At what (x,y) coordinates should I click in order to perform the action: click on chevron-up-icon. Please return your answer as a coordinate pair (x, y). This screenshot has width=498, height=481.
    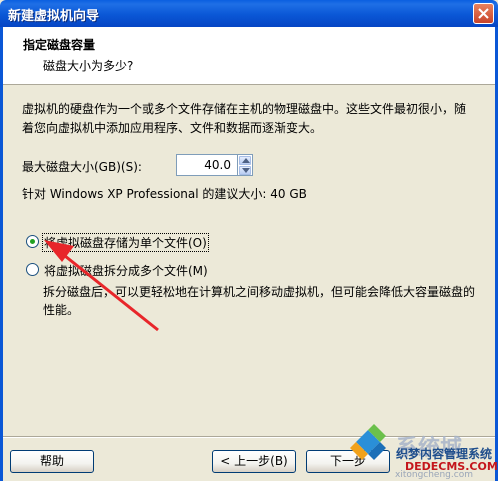
    Looking at the image, I should click on (246, 160).